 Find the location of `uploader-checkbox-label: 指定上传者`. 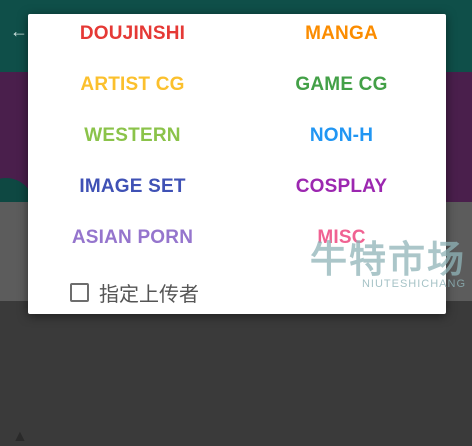

uploader-checkbox-label: 指定上传者 is located at coordinates (149, 293).